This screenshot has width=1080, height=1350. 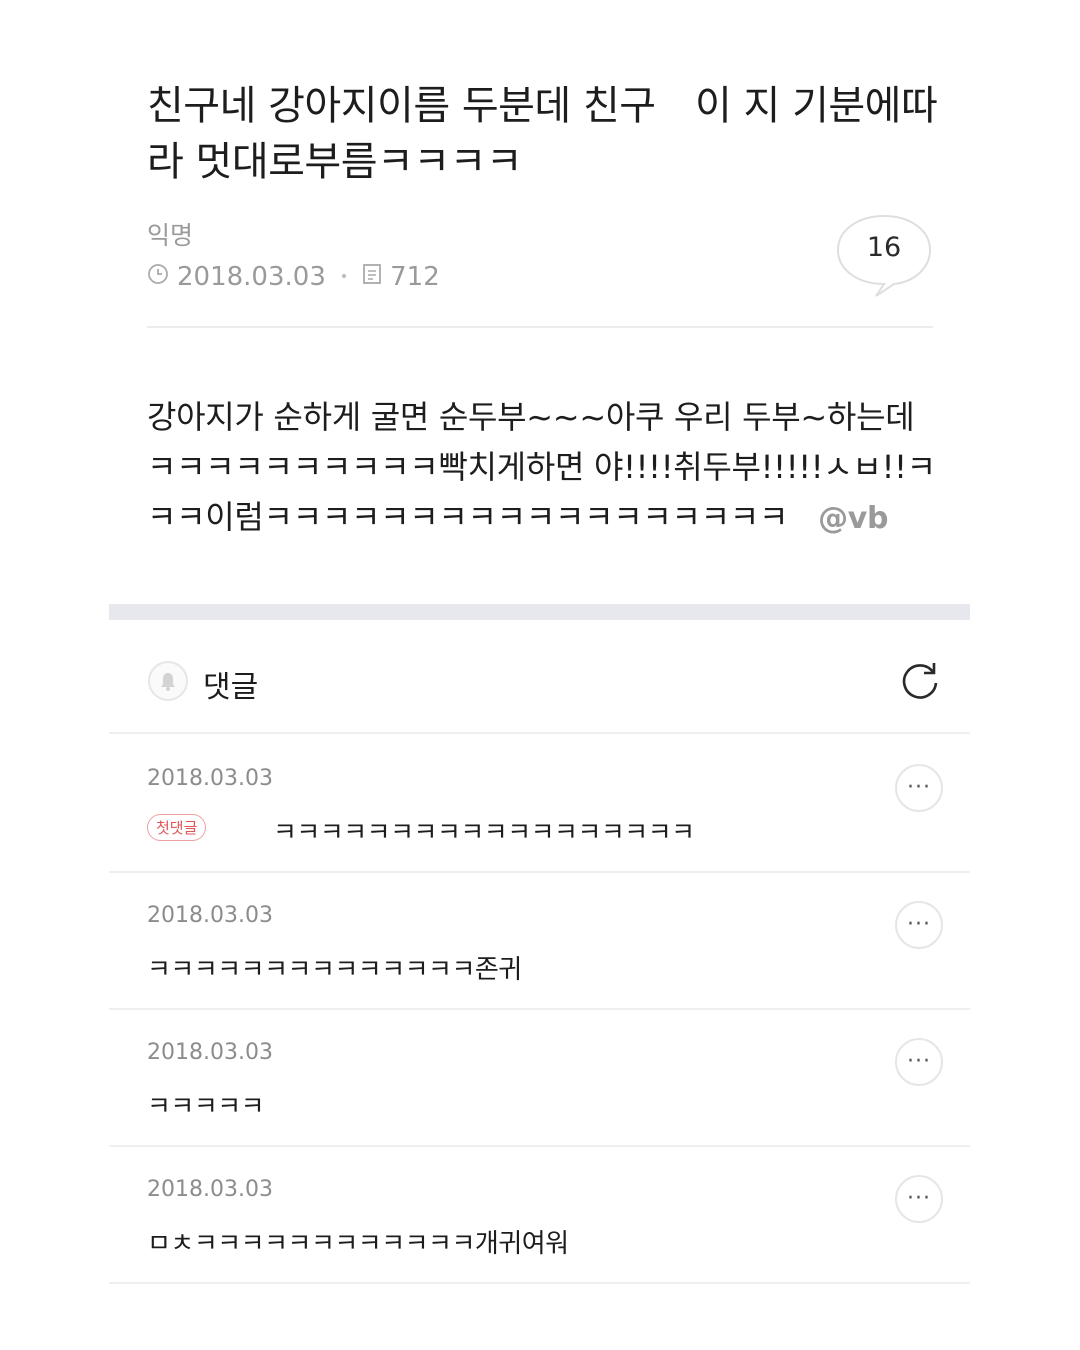 What do you see at coordinates (170, 234) in the screenshot?
I see `post-author: 익명` at bounding box center [170, 234].